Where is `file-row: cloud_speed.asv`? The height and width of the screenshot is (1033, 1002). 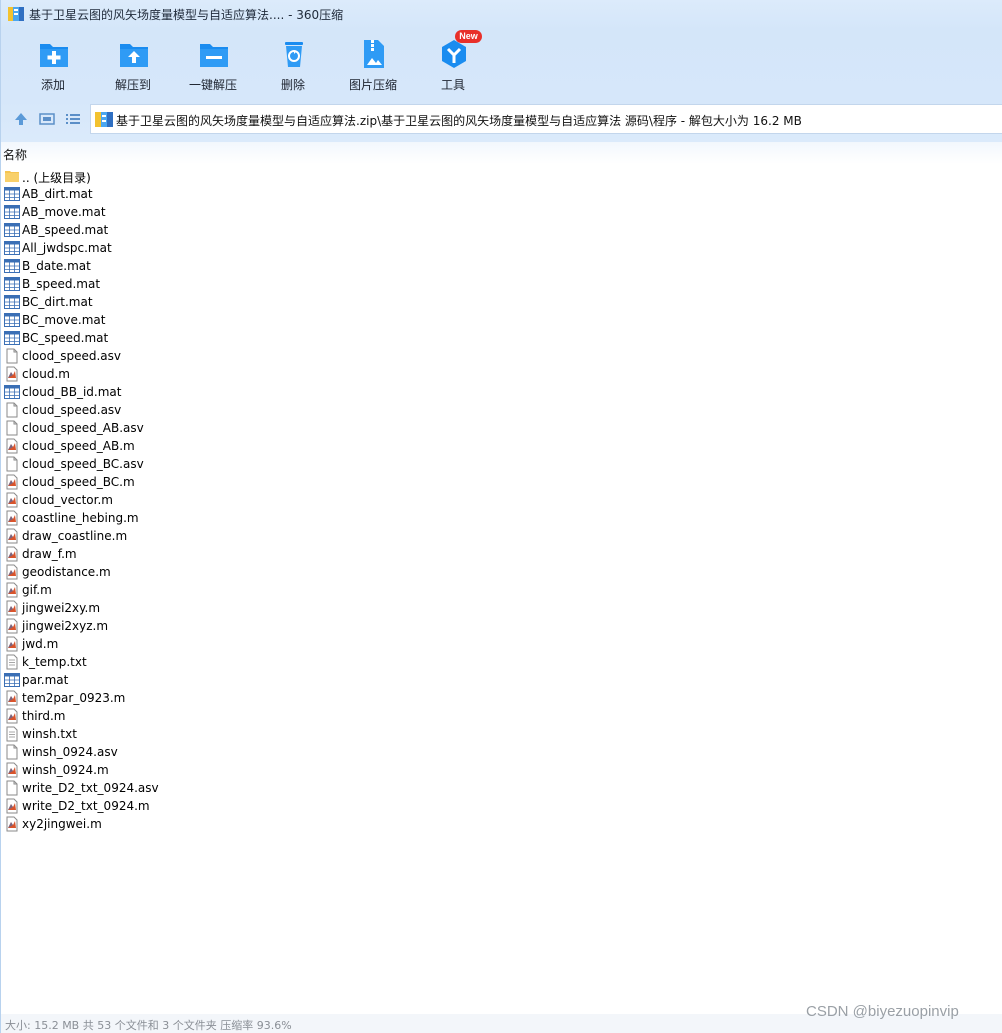
file-row: cloud_speed.asv is located at coordinates (191, 410).